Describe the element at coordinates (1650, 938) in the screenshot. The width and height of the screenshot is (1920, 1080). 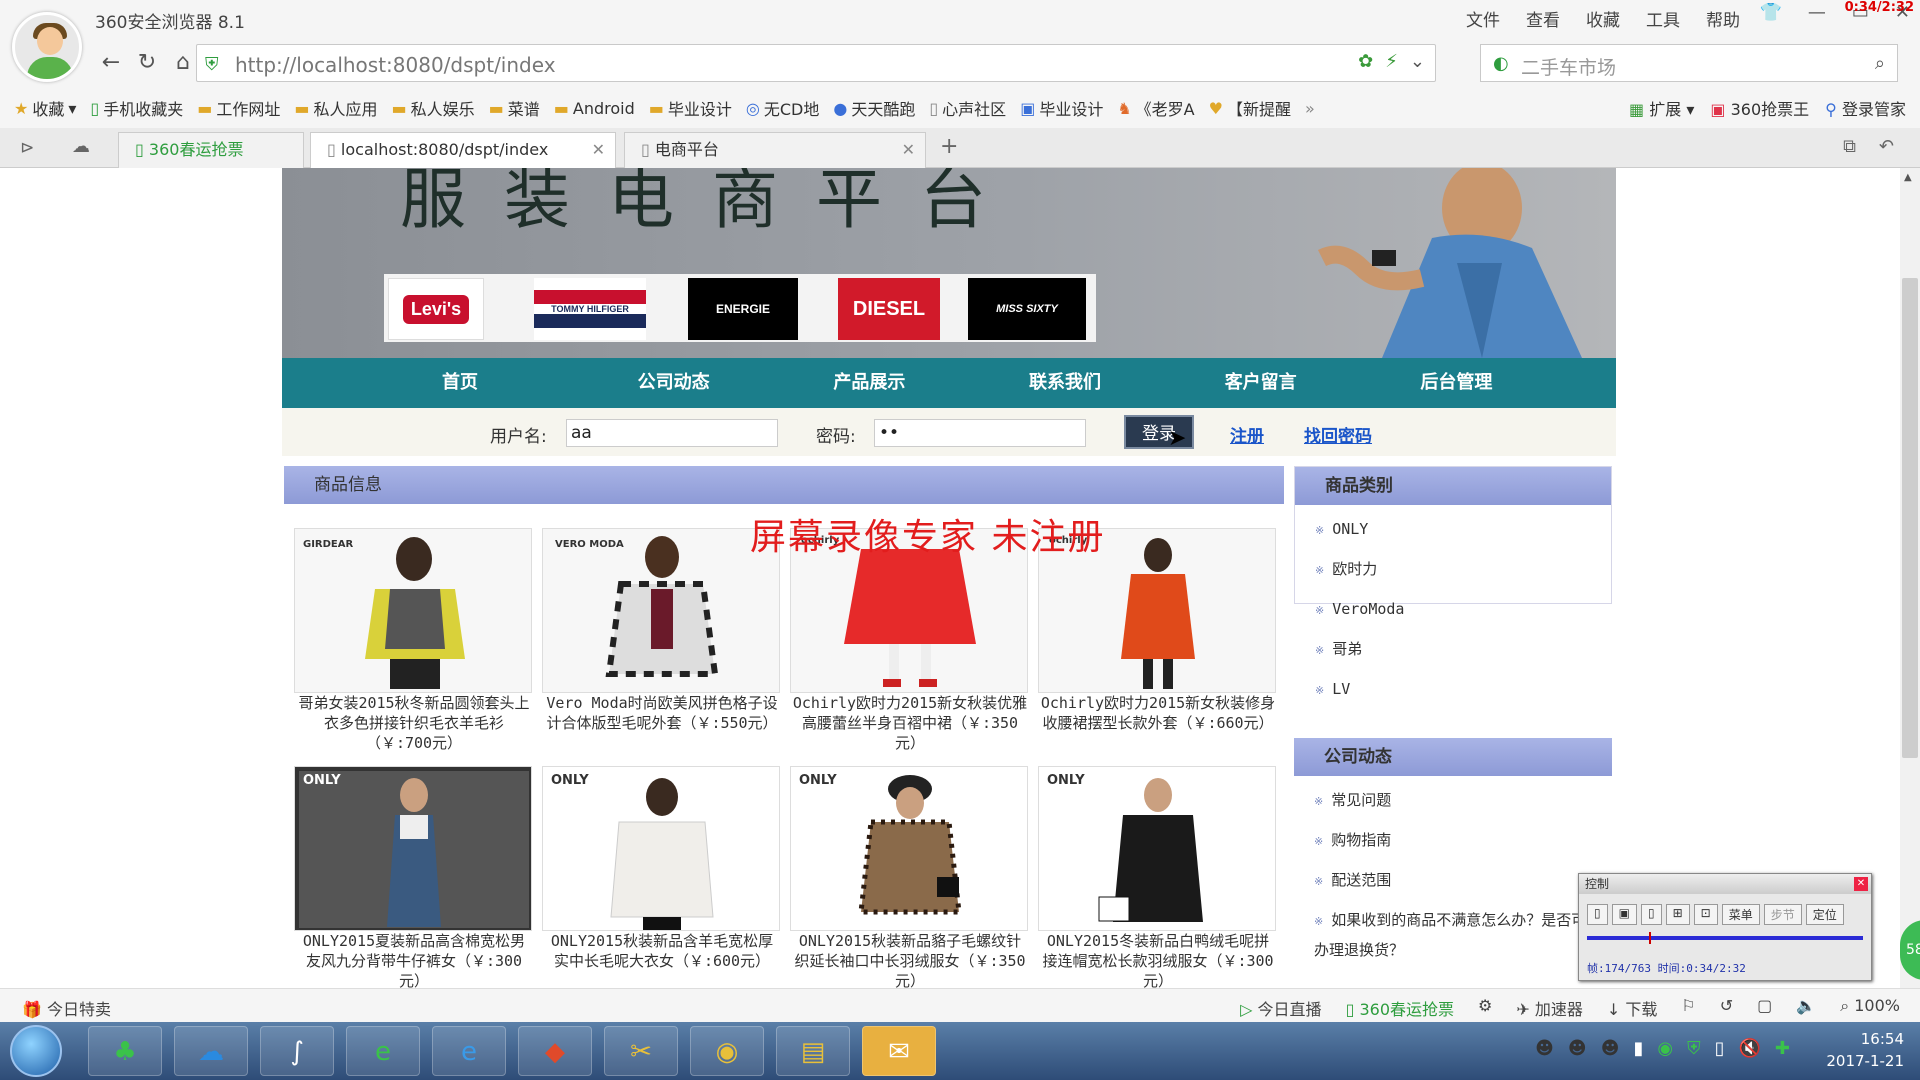
I see `progress-marker` at that location.